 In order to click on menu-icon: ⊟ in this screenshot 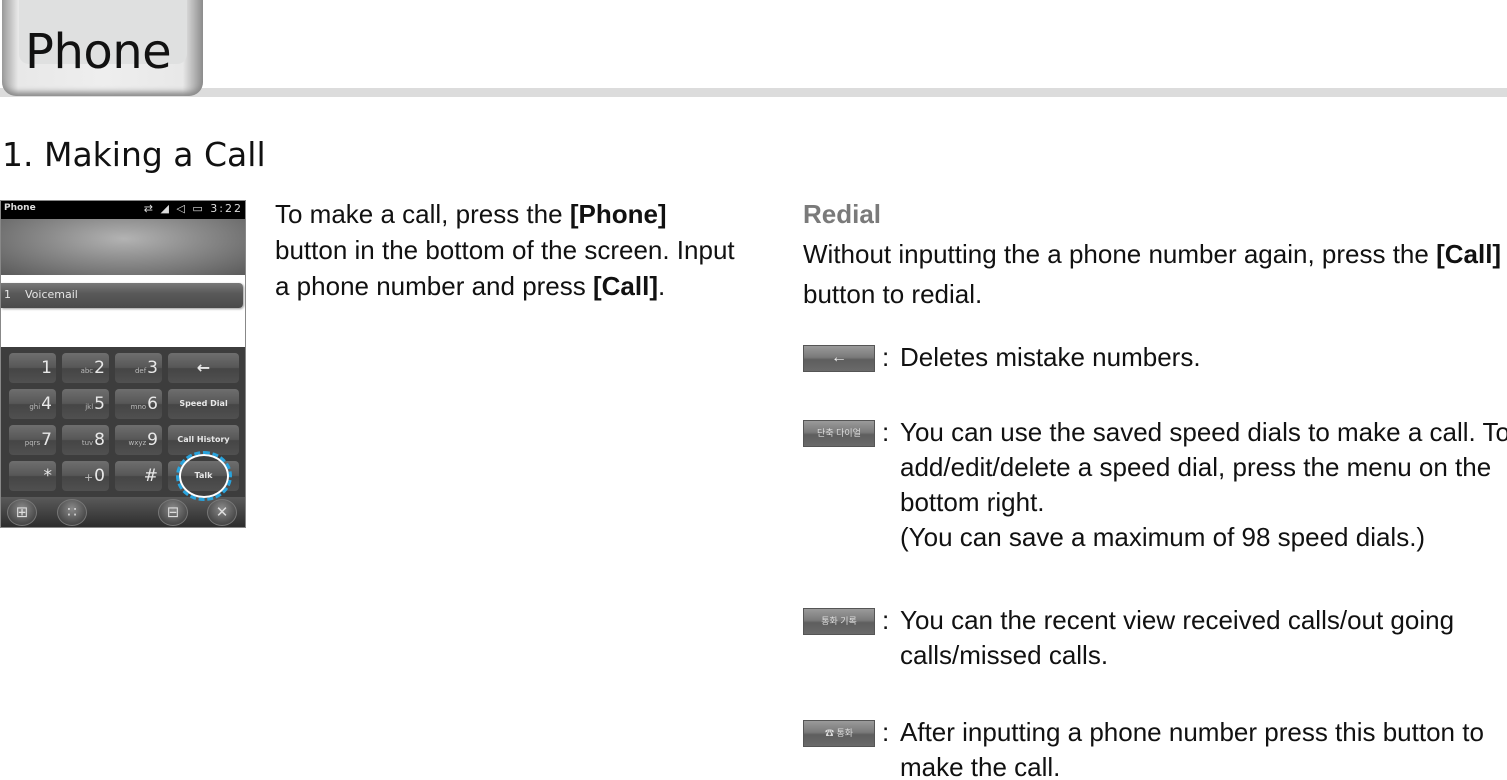, I will do `click(173, 512)`.